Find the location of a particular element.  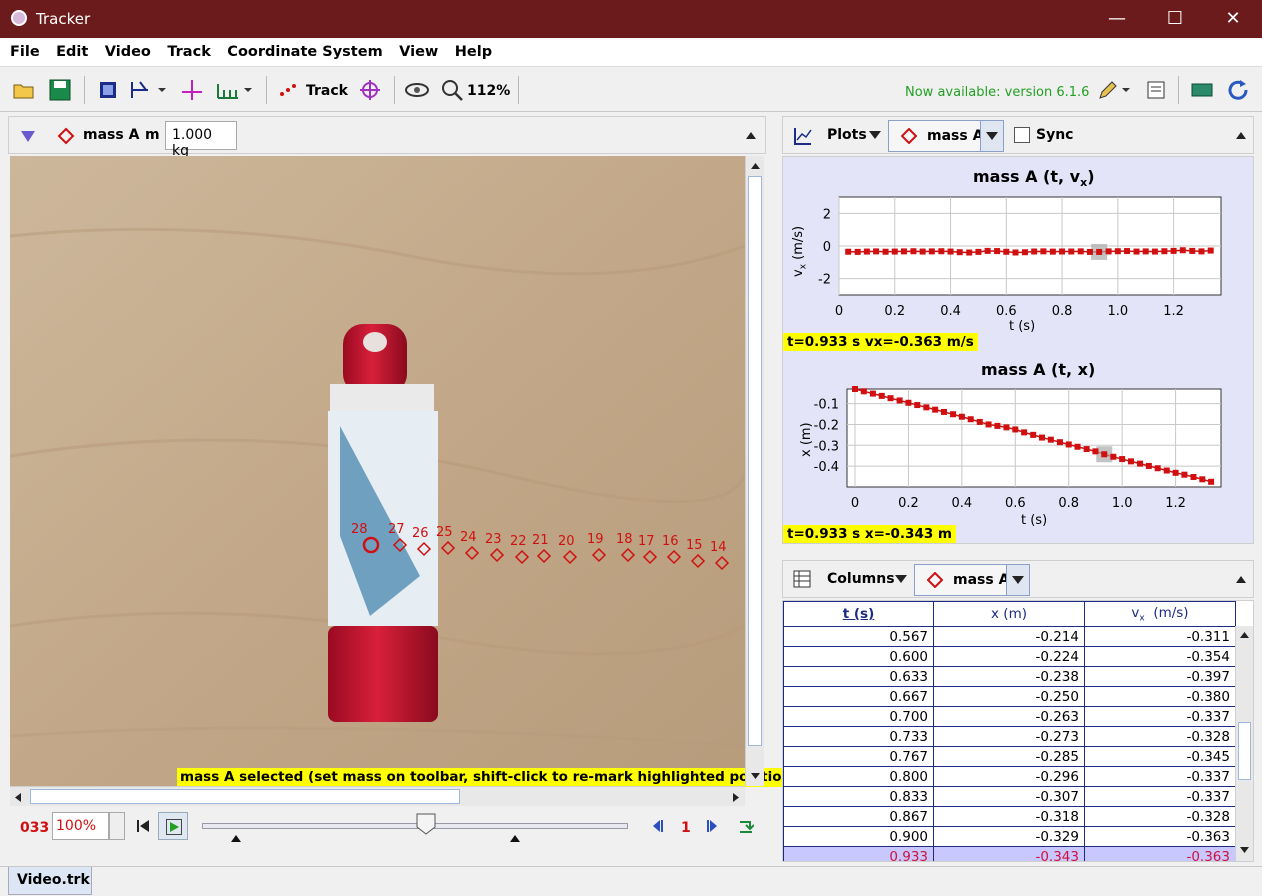

cell-t: 0.733 is located at coordinates (858, 736).